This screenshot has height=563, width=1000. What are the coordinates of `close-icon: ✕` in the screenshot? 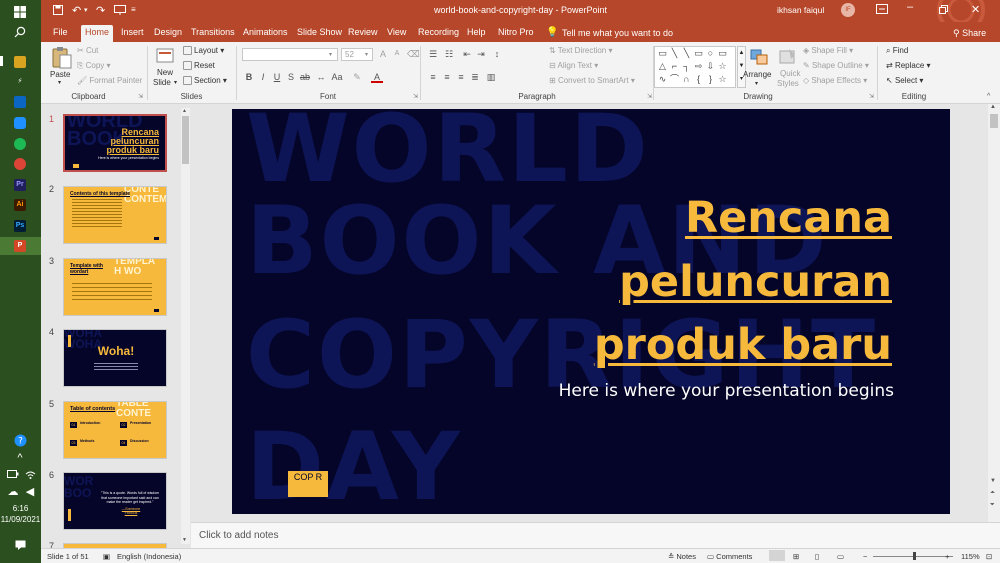 It's located at (975, 9).